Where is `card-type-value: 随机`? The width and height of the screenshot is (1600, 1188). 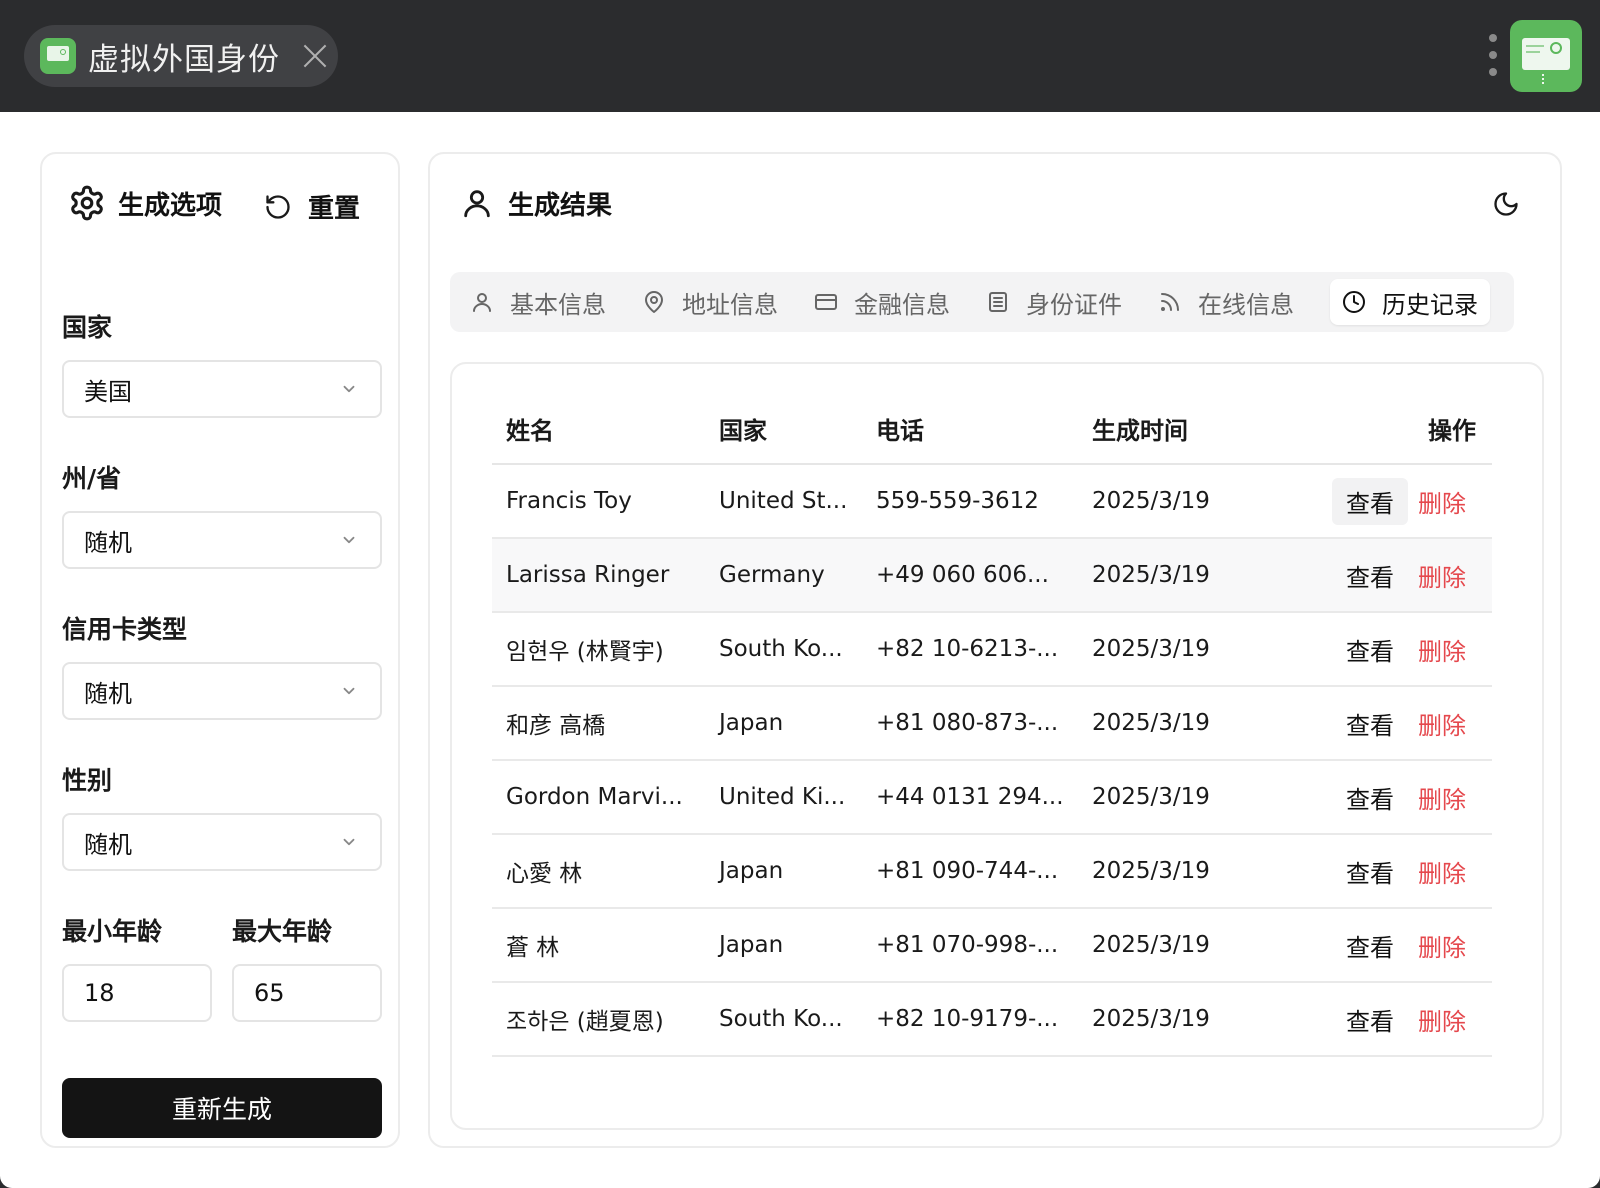 card-type-value: 随机 is located at coordinates (108, 693).